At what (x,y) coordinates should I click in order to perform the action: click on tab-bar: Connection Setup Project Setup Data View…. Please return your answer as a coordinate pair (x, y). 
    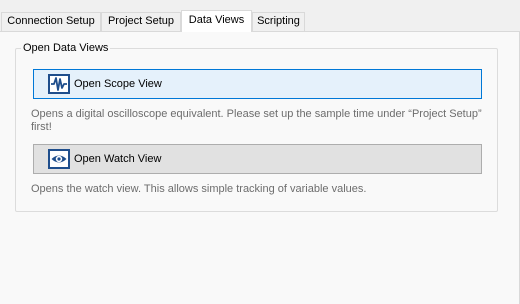
    Looking at the image, I should click on (260, 16).